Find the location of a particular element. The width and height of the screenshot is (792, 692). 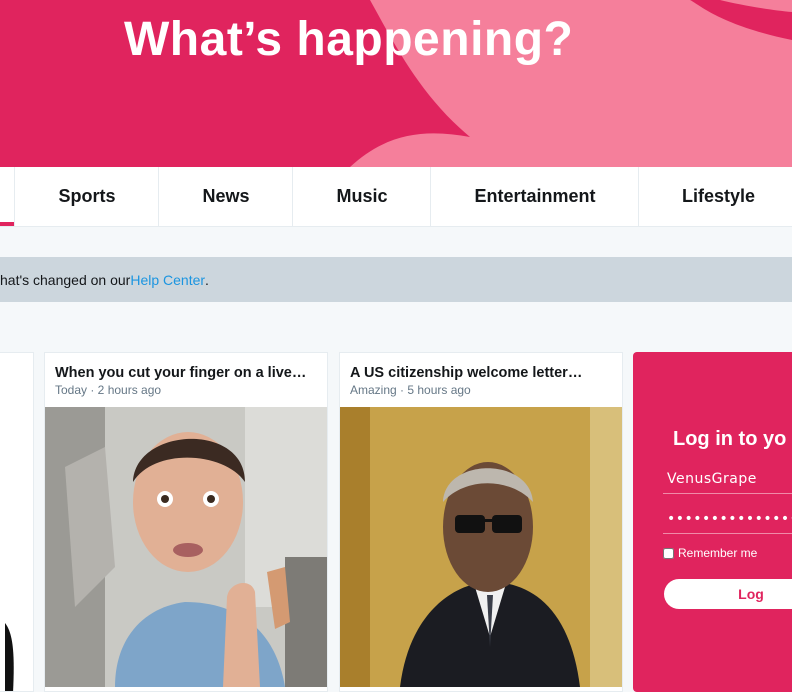

password-field is located at coordinates (727, 519).